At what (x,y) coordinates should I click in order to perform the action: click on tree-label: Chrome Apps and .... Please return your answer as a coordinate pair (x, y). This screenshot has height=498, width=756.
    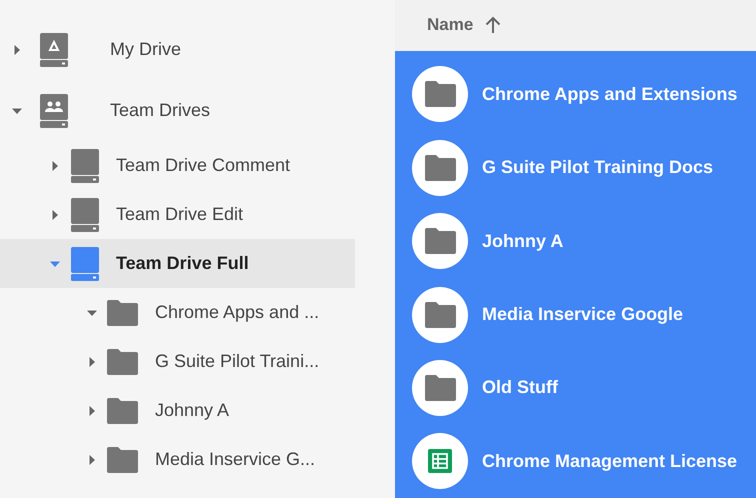
    Looking at the image, I should click on (237, 312).